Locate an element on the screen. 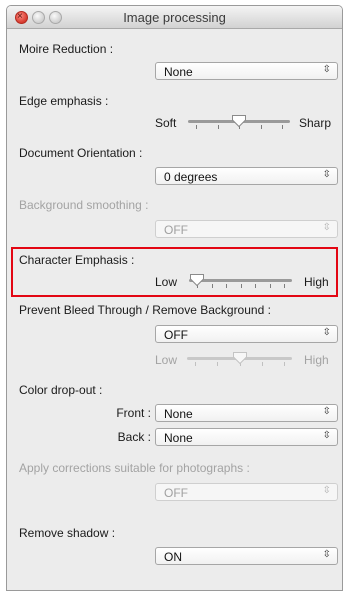  photograph-corrections-value: OFF is located at coordinates (176, 493).